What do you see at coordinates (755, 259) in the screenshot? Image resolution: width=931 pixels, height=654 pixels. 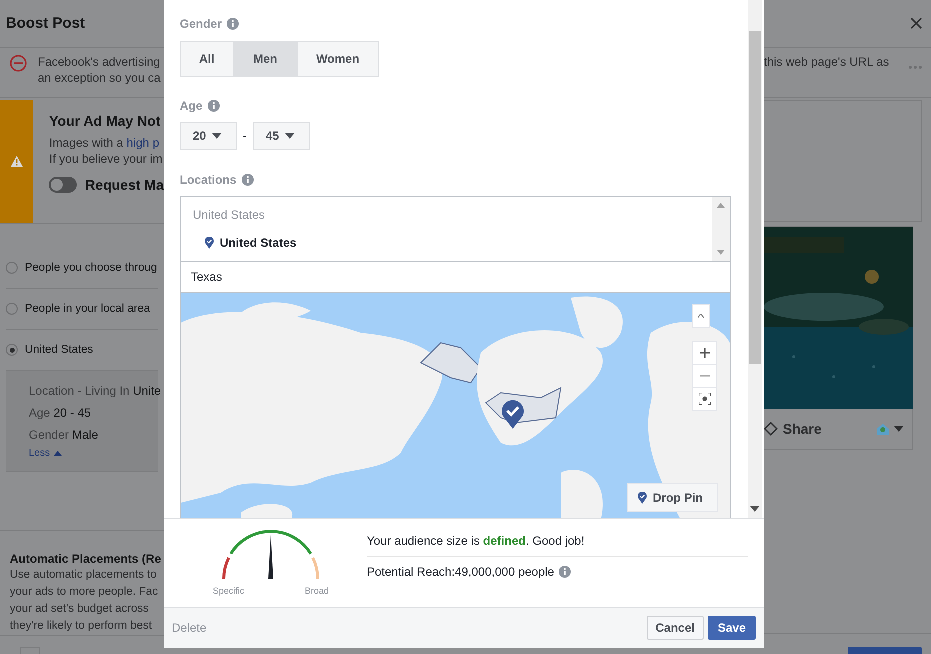 I see `scrollbar` at bounding box center [755, 259].